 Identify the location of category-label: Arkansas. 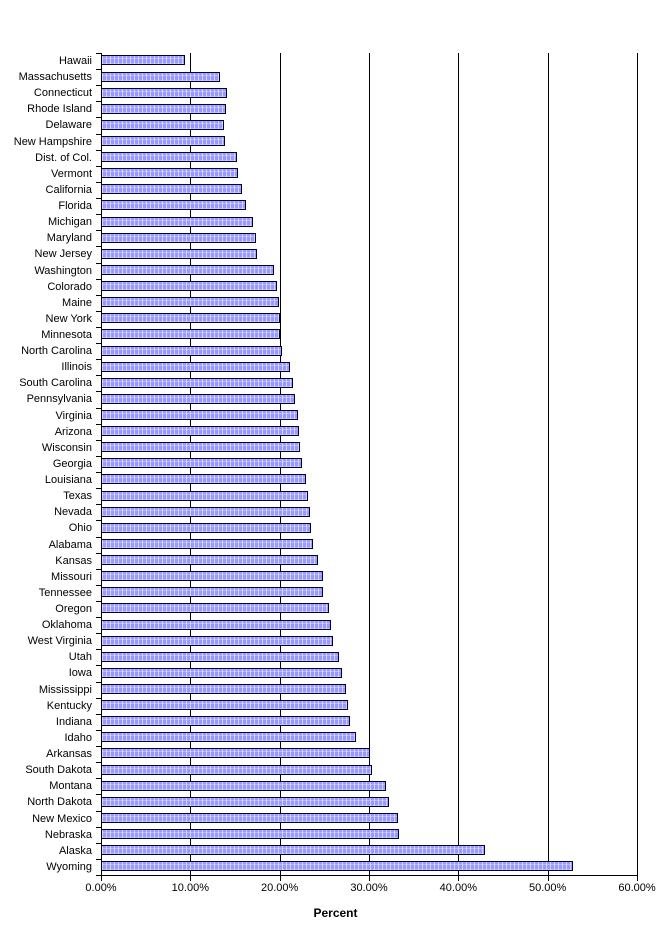
(69, 754).